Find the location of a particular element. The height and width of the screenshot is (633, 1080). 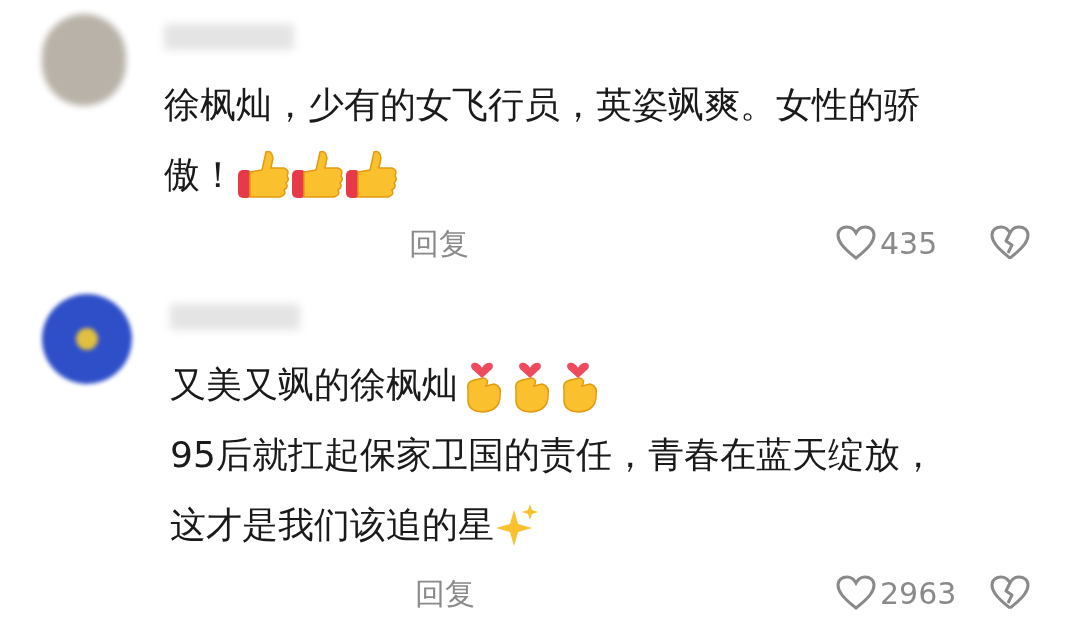

comment-text: 这才是我们该追的星 is located at coordinates (332, 525).